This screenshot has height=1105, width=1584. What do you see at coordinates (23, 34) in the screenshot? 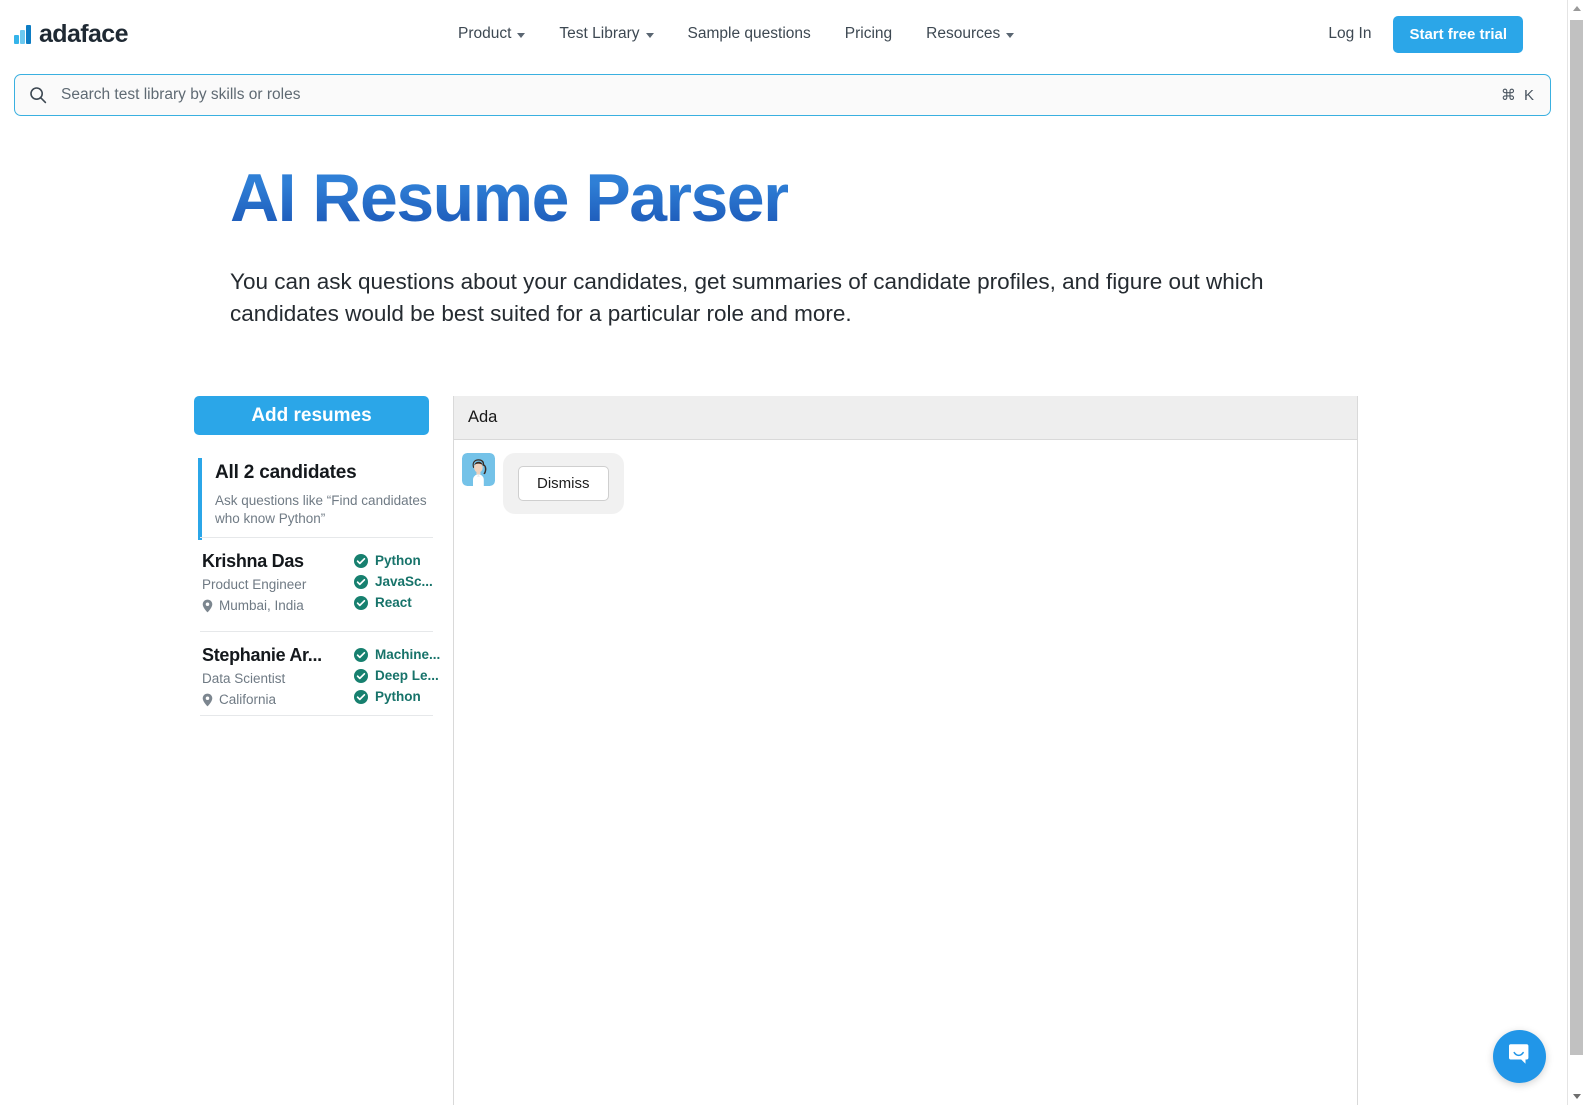
I see `adaface-bar-chart-icon` at bounding box center [23, 34].